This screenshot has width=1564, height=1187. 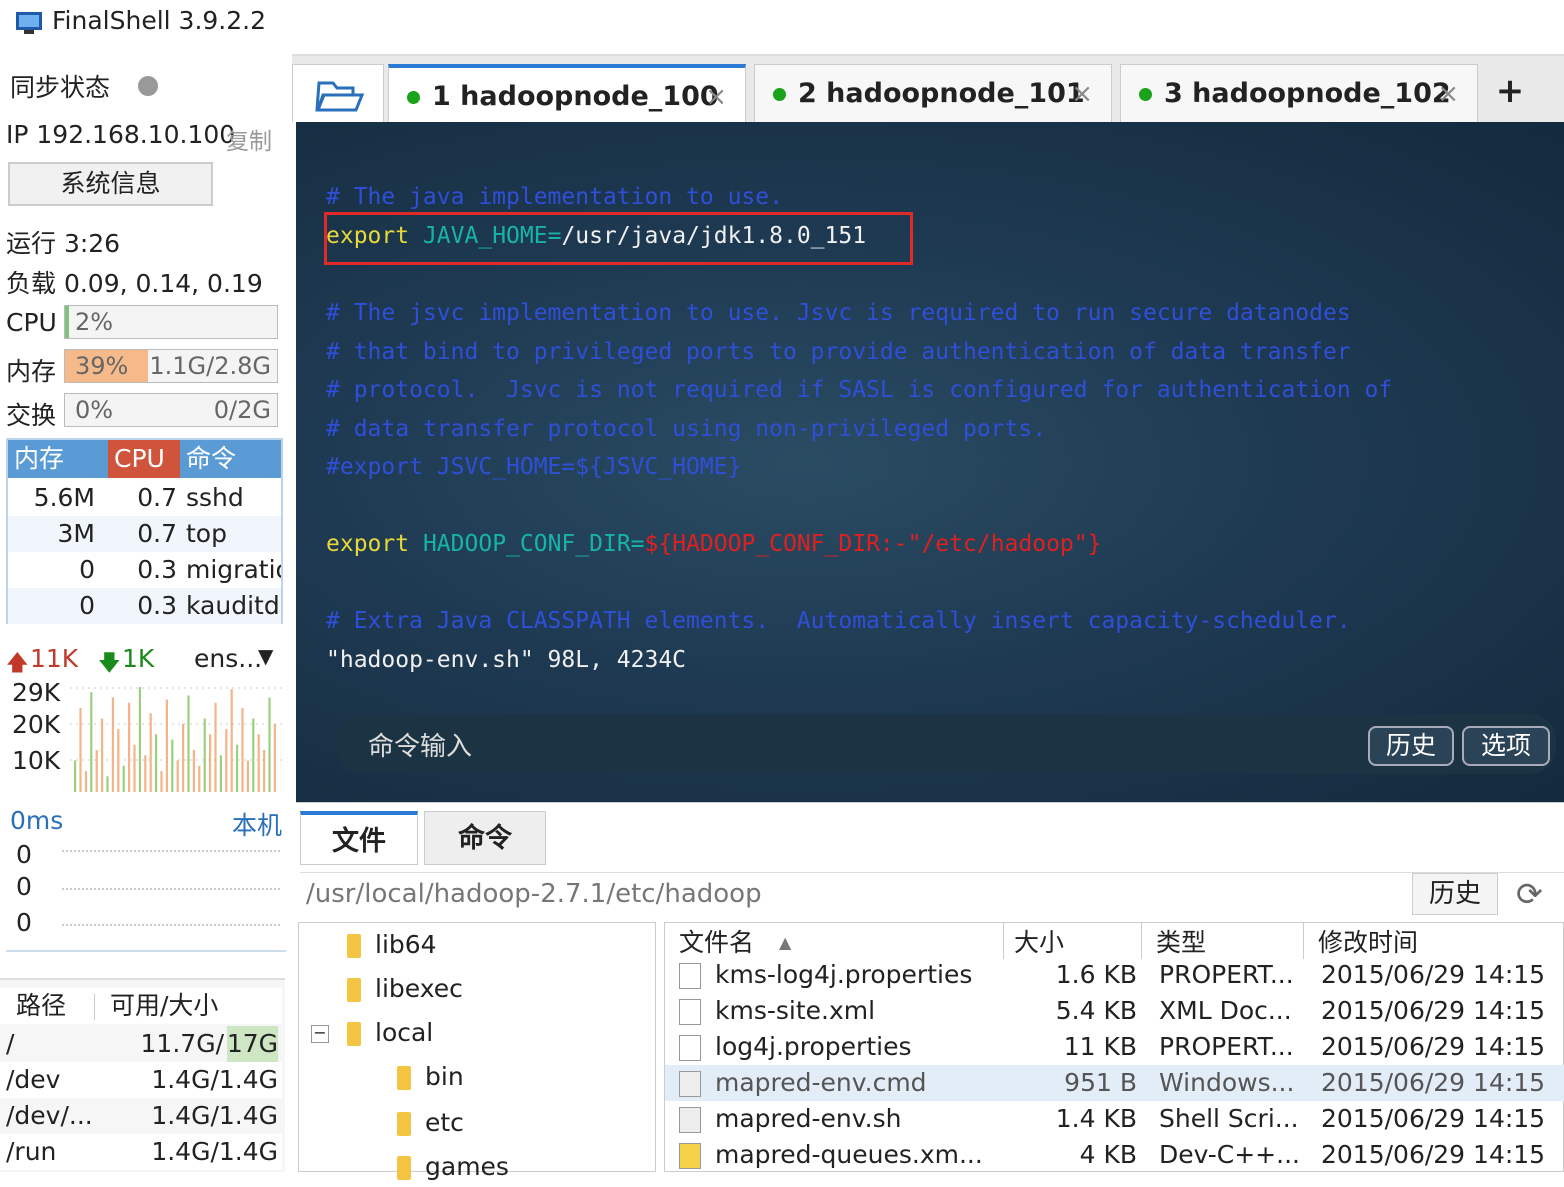 What do you see at coordinates (94, 410) in the screenshot?
I see `swap-percent: 0%` at bounding box center [94, 410].